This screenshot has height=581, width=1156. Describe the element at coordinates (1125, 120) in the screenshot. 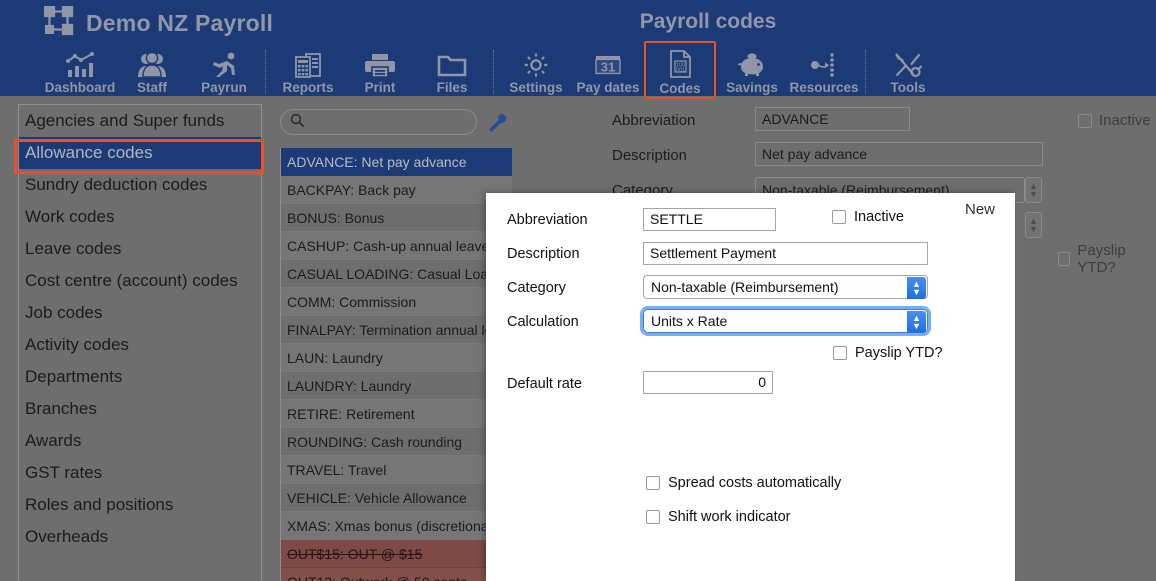

I see `inactive-label: Inactive` at that location.